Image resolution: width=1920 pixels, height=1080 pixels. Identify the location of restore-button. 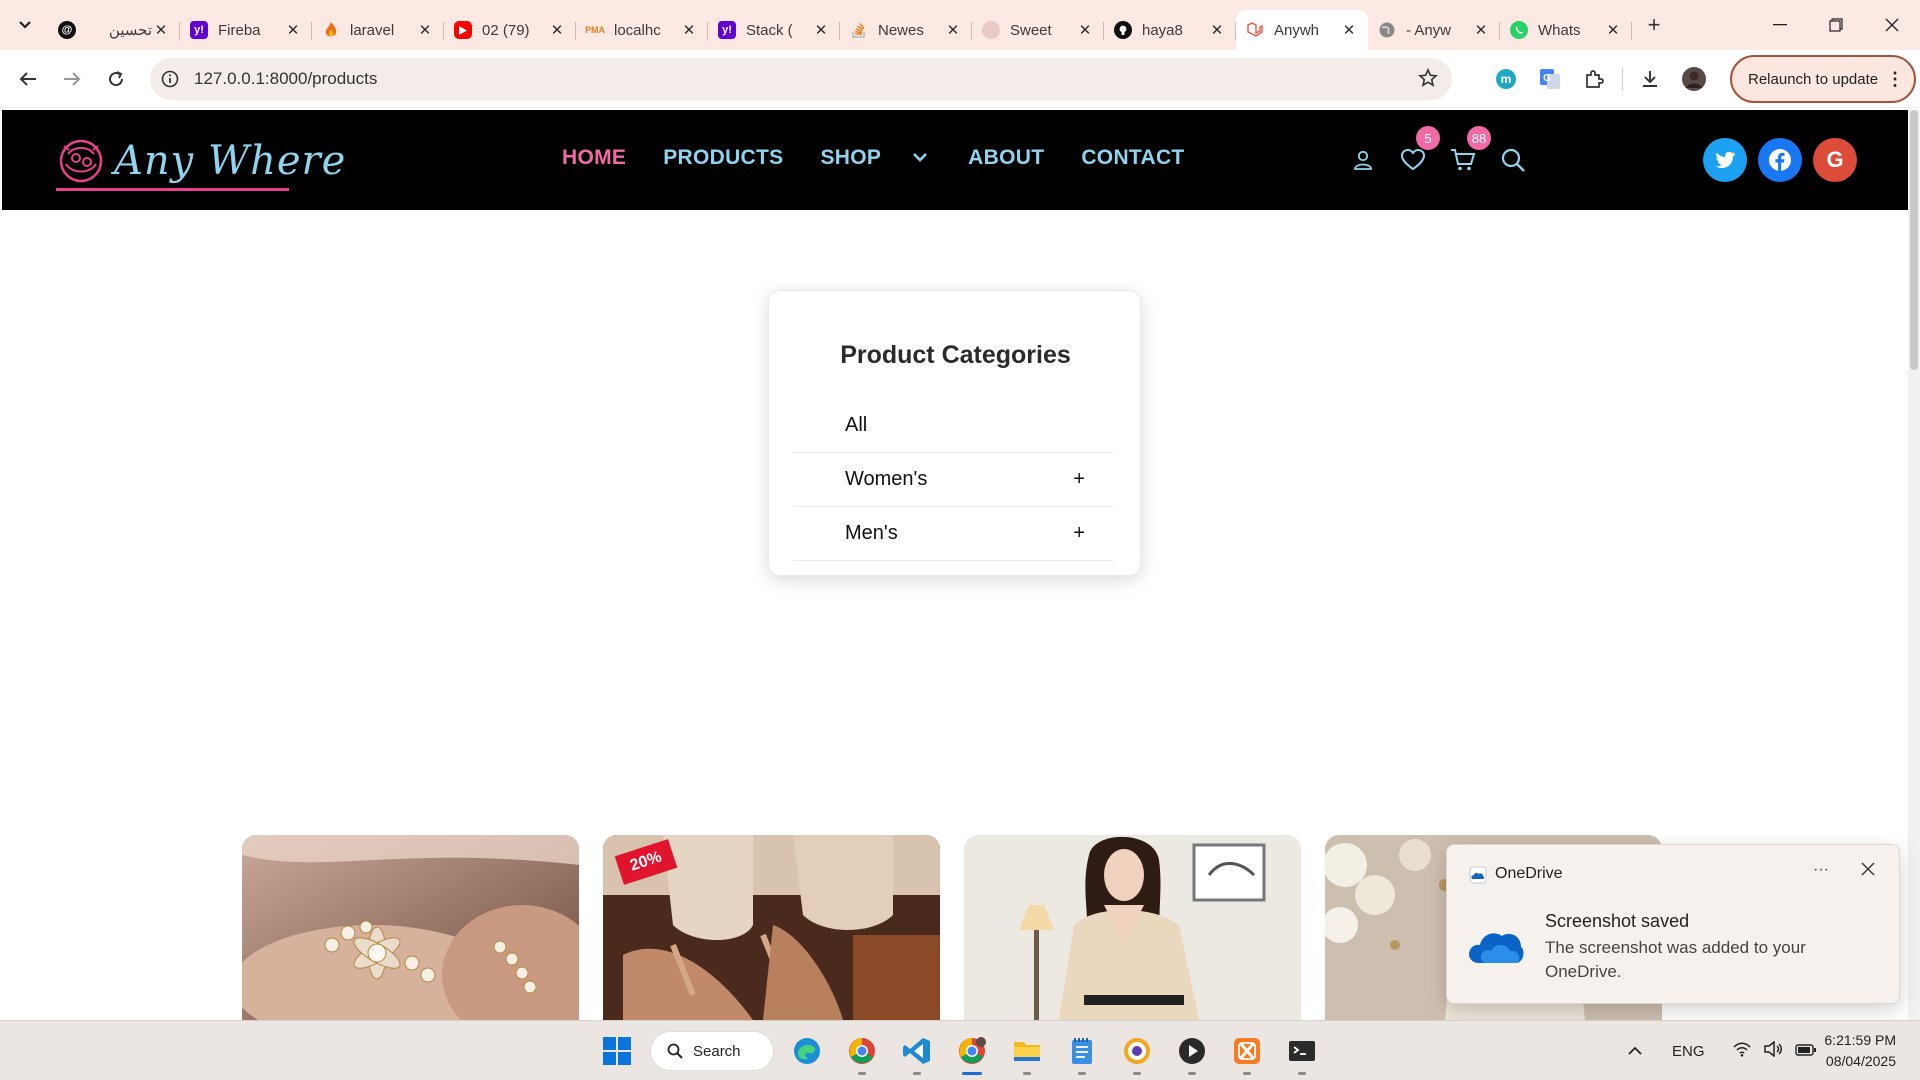
(1836, 25).